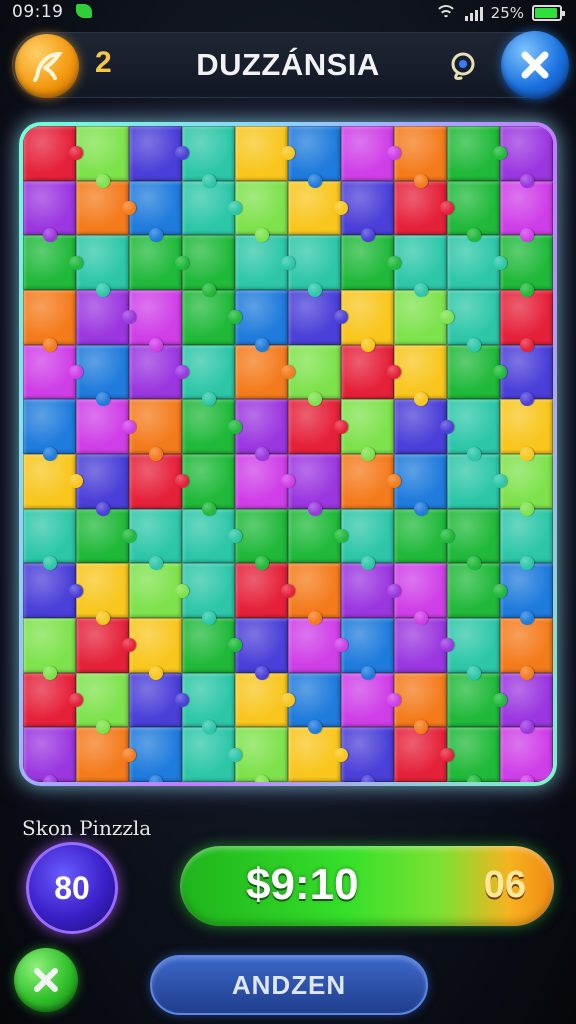 The width and height of the screenshot is (576, 1024). I want to click on close-button, so click(535, 65).